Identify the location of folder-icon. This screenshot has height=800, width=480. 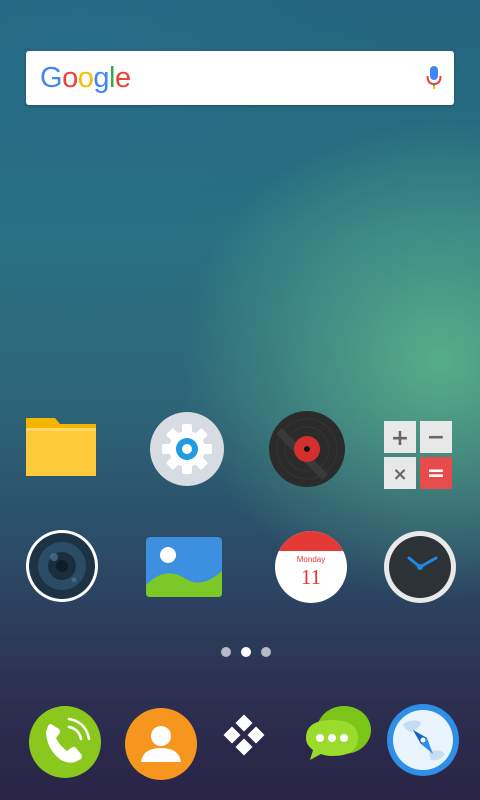
(61, 447).